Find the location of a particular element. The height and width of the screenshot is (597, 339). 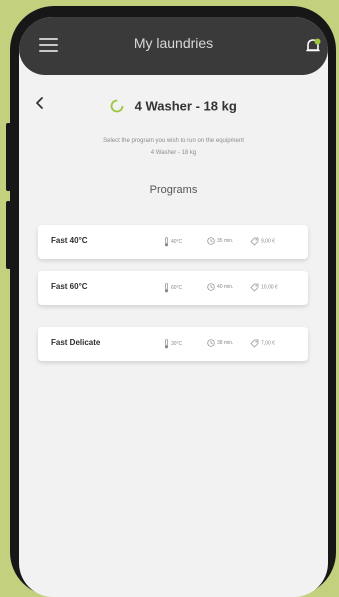

machine-name: 4 Washer - 18 kg is located at coordinates (185, 106).